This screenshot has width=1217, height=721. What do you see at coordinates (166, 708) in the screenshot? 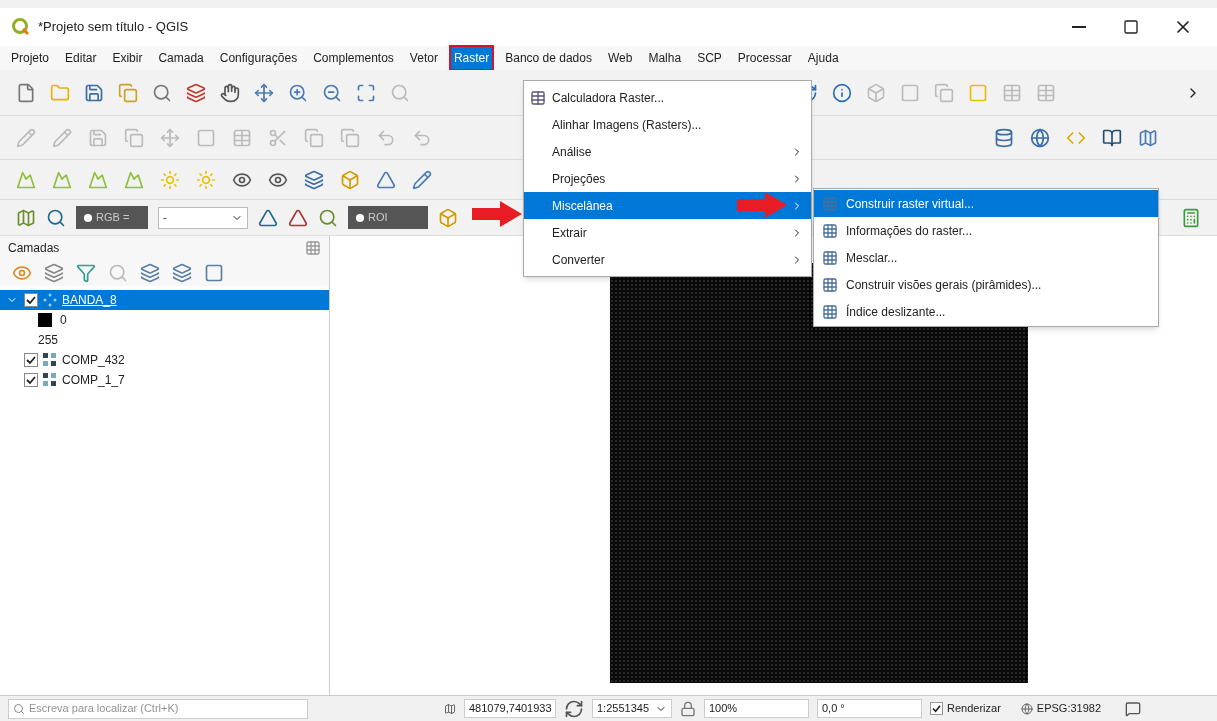
I see `locator-input: Escreva para localizar (Ctrl+K)` at bounding box center [166, 708].